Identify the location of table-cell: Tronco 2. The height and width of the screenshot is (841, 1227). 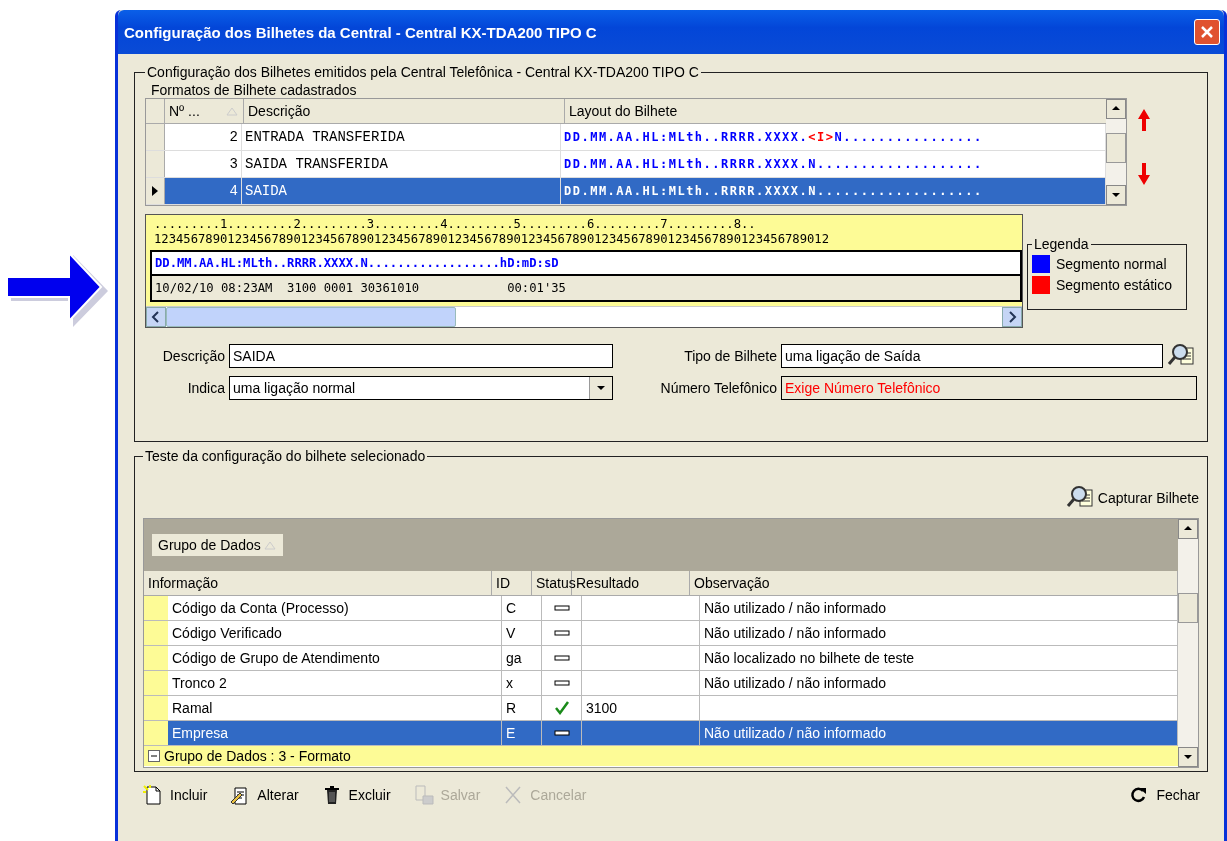
(335, 683).